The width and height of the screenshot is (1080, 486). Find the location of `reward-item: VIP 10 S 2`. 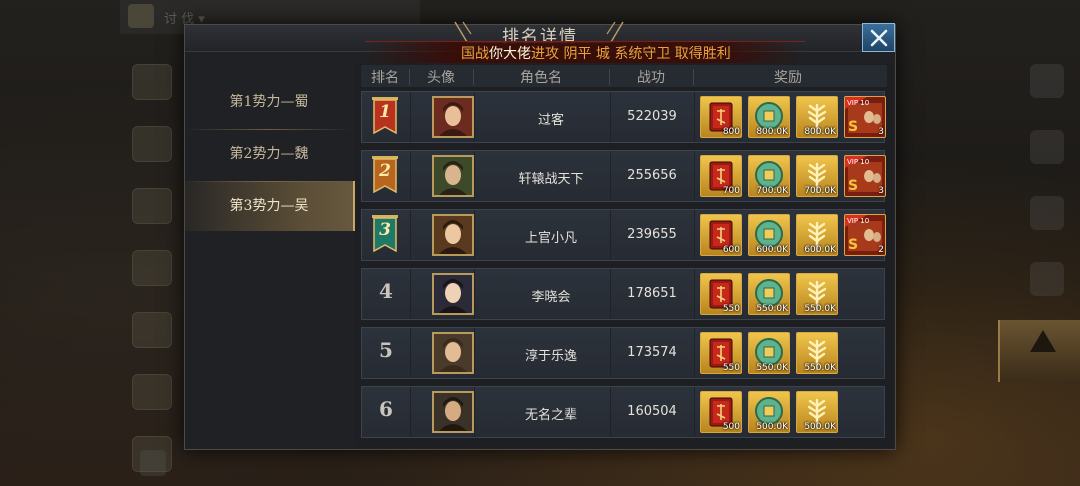

reward-item: VIP 10 S 2 is located at coordinates (865, 235).